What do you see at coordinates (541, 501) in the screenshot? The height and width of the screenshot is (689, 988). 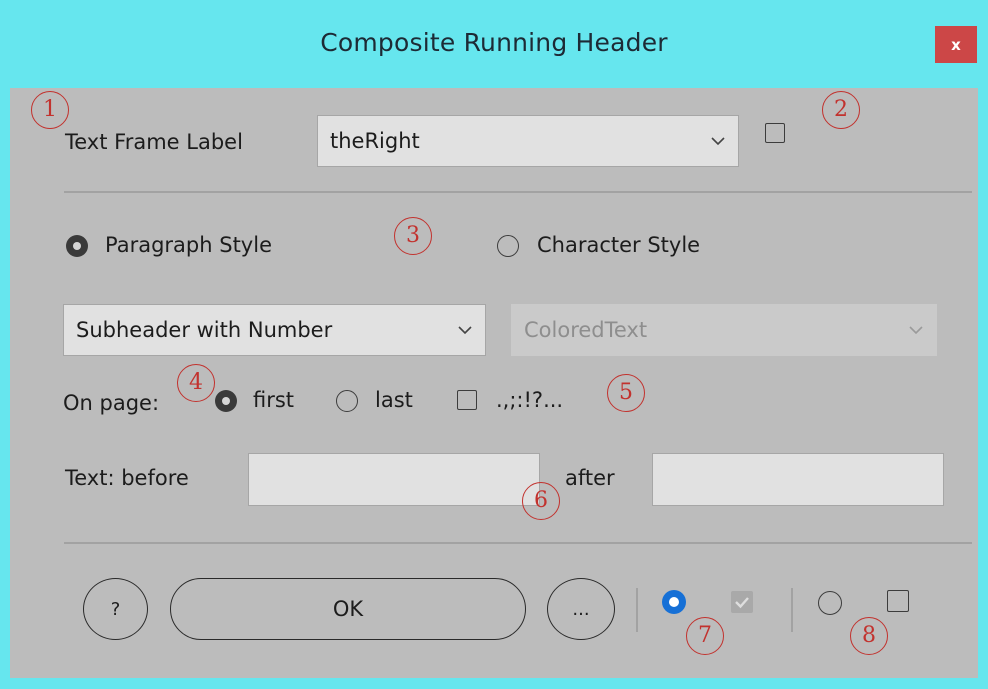 I see `annotation-marker: 6` at bounding box center [541, 501].